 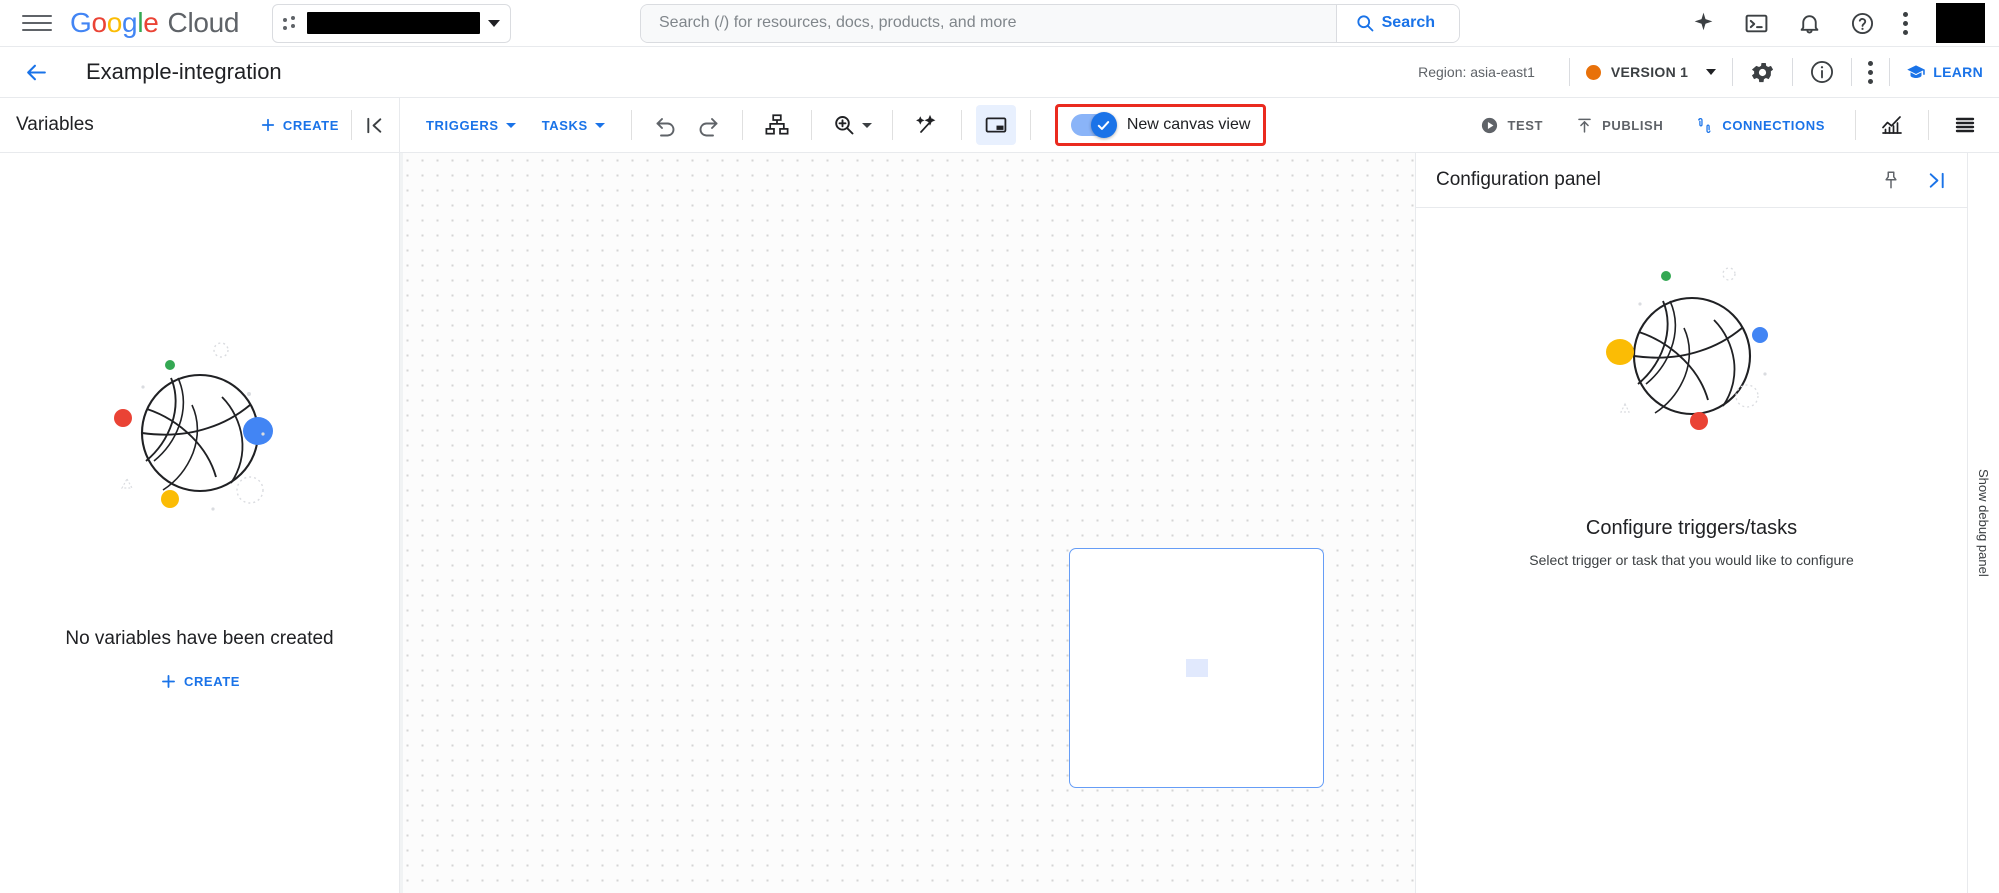 I want to click on global-search: Search, so click(x=1050, y=23).